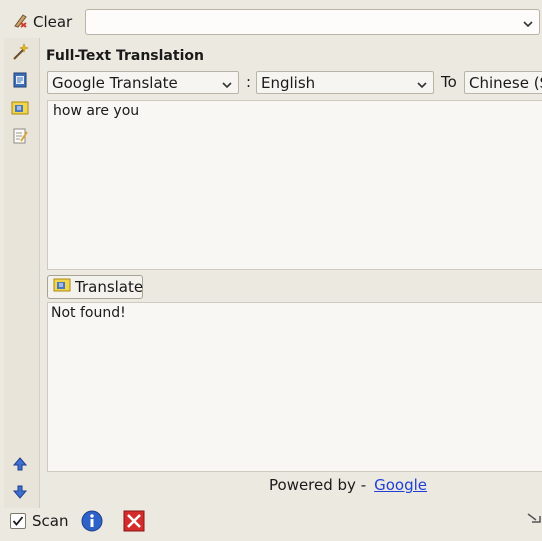  What do you see at coordinates (345, 82) in the screenshot?
I see `source-language-dropdown: English` at bounding box center [345, 82].